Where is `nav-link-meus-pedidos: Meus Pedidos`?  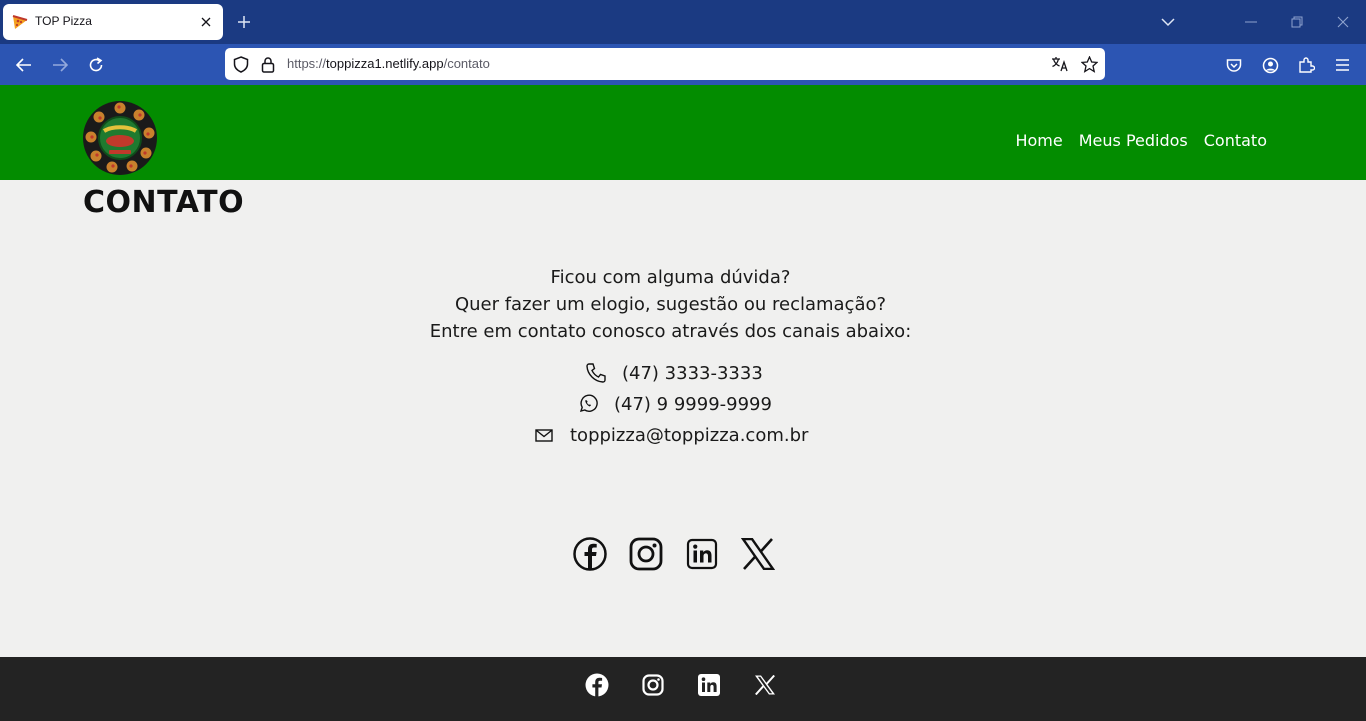 nav-link-meus-pedidos: Meus Pedidos is located at coordinates (1133, 140).